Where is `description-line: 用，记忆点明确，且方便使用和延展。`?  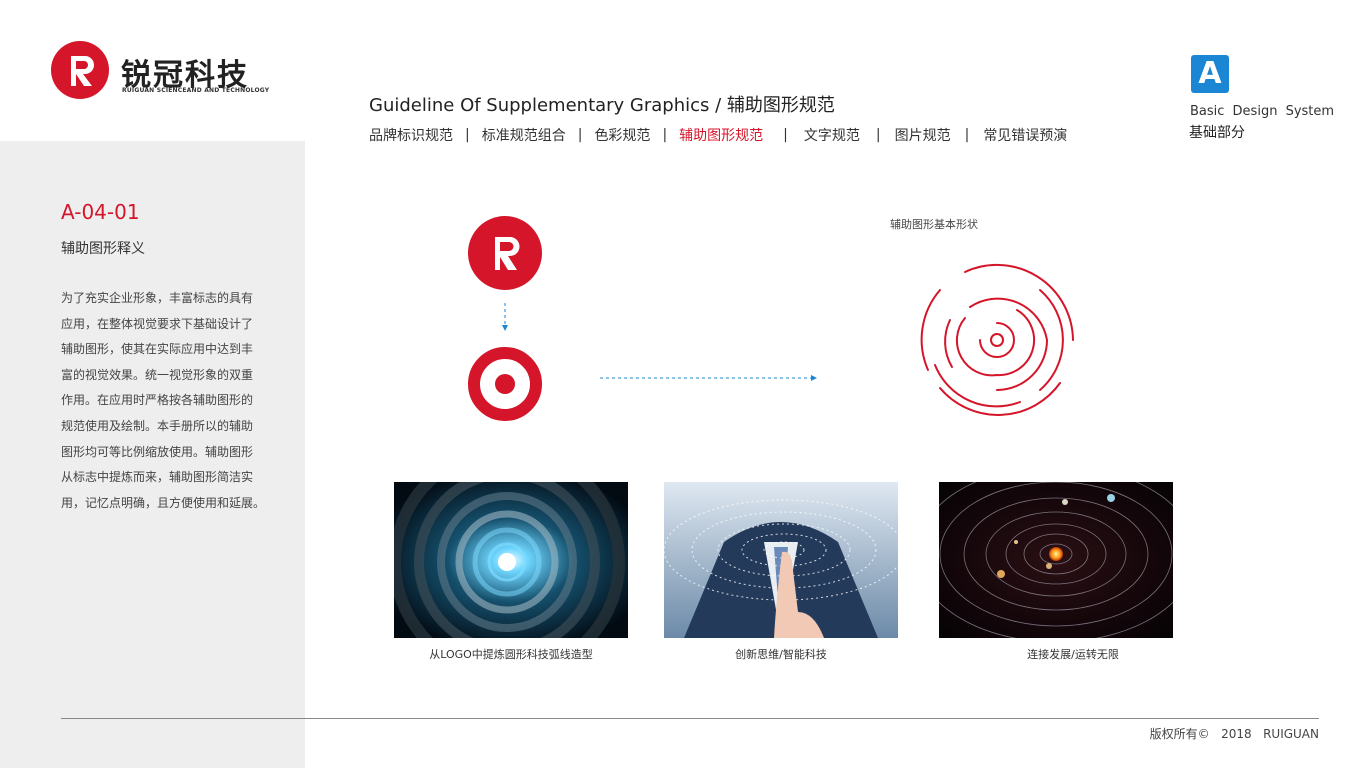
description-line: 用，记忆点明确，且方便使用和延展。 is located at coordinates (163, 502).